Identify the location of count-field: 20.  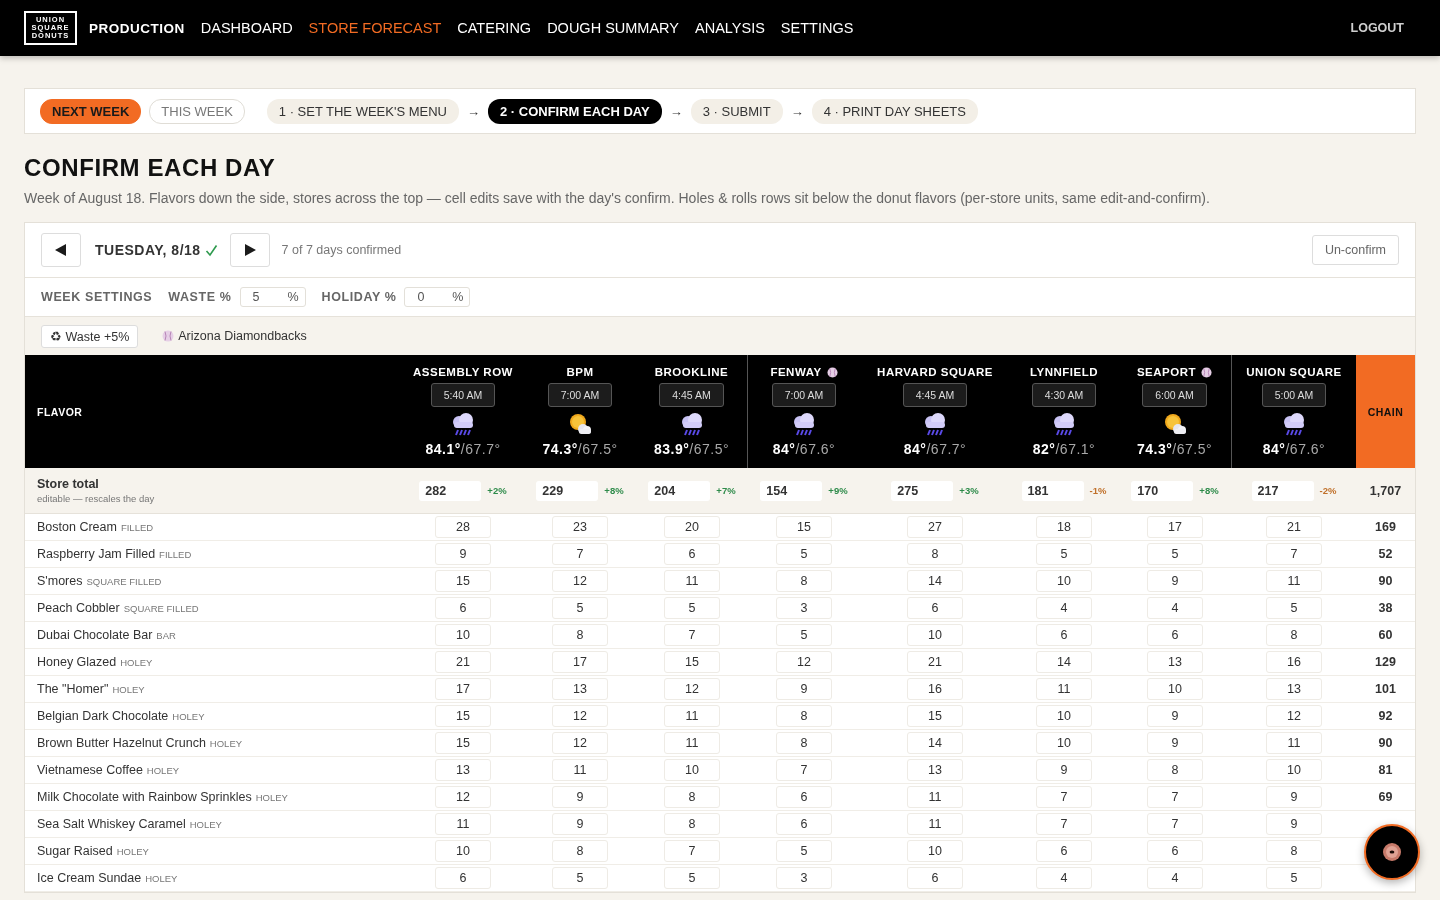
(692, 527).